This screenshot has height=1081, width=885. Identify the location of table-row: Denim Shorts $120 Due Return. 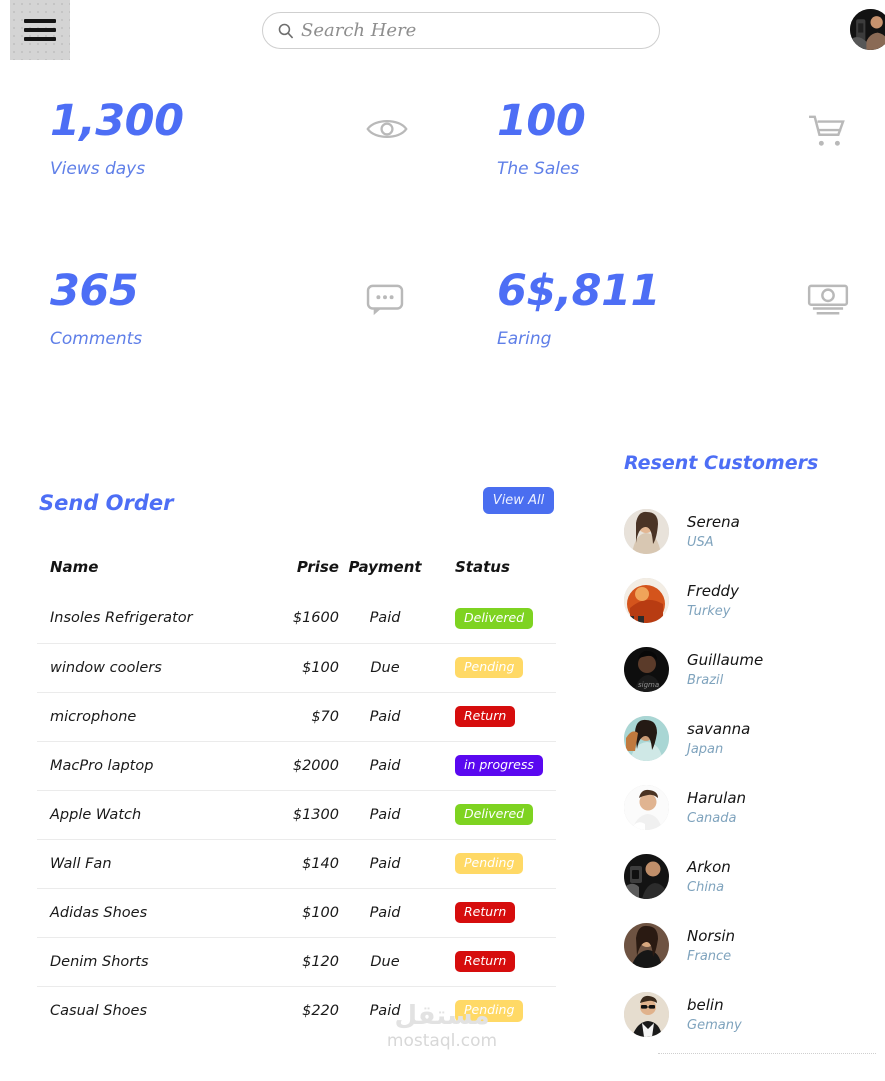
(296, 961).